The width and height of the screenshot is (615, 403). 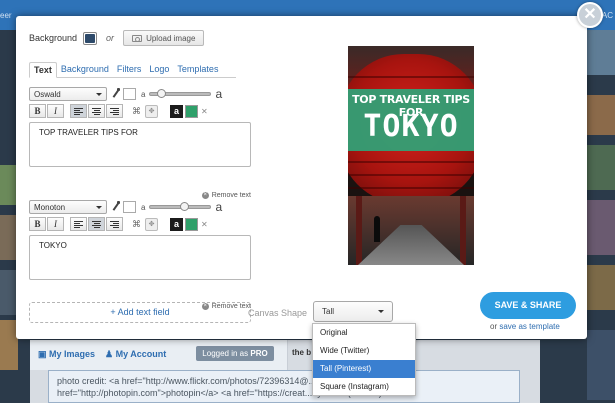 I want to click on save-share-button: SAVE & SHARE, so click(x=528, y=305).